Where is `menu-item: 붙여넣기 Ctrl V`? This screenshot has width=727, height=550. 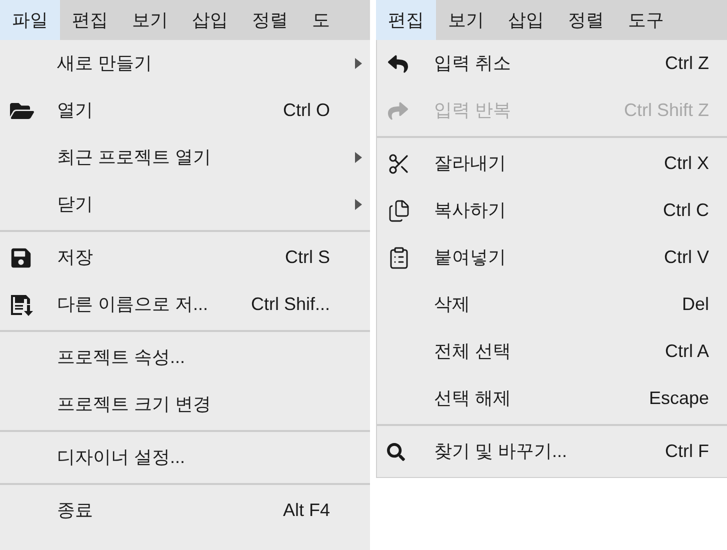 menu-item: 붙여넣기 Ctrl V is located at coordinates (552, 257).